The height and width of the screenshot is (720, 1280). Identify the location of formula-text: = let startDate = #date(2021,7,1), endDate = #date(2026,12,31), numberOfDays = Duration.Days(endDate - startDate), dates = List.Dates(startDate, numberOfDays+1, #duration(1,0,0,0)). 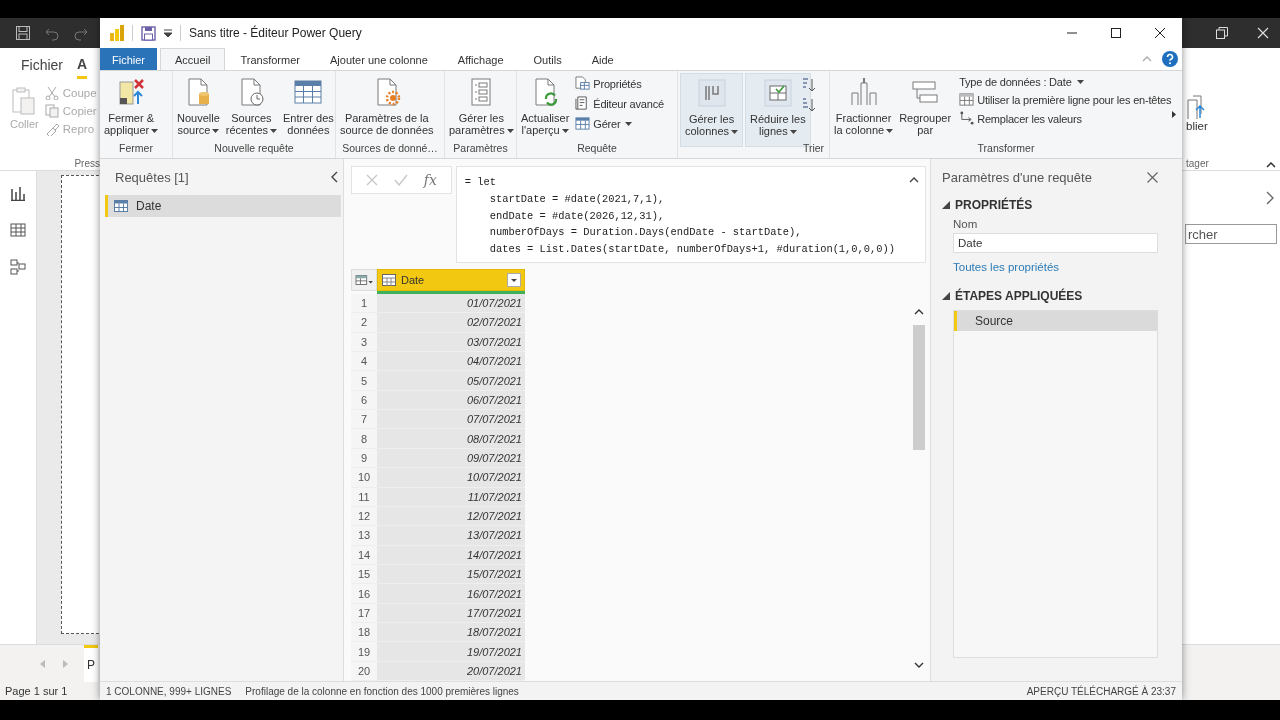
(679, 216).